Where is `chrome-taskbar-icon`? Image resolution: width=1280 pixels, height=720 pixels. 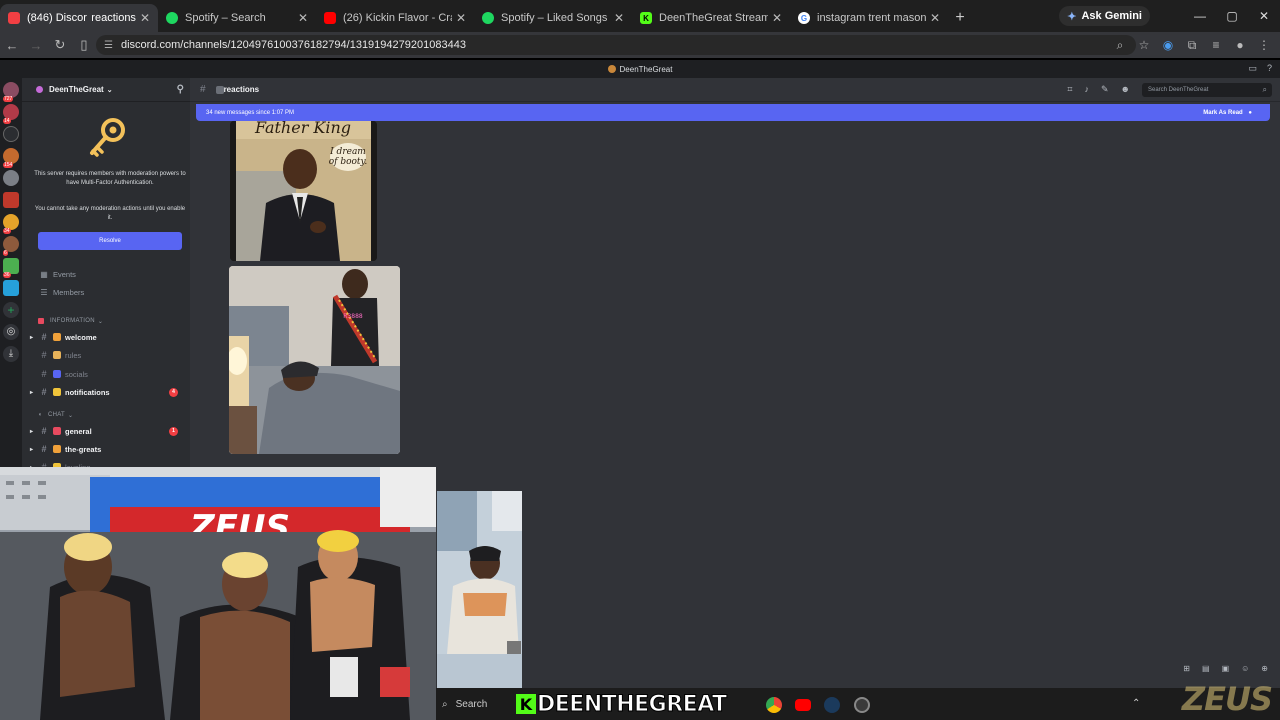 chrome-taskbar-icon is located at coordinates (774, 705).